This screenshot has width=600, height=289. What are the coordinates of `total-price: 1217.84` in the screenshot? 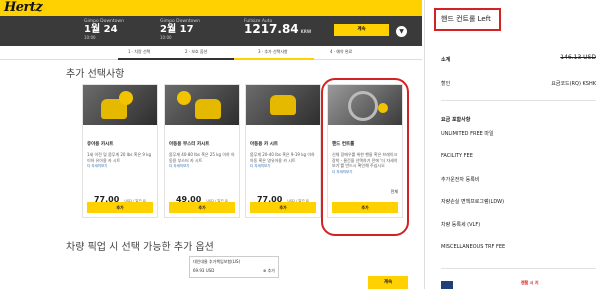 It's located at (271, 29).